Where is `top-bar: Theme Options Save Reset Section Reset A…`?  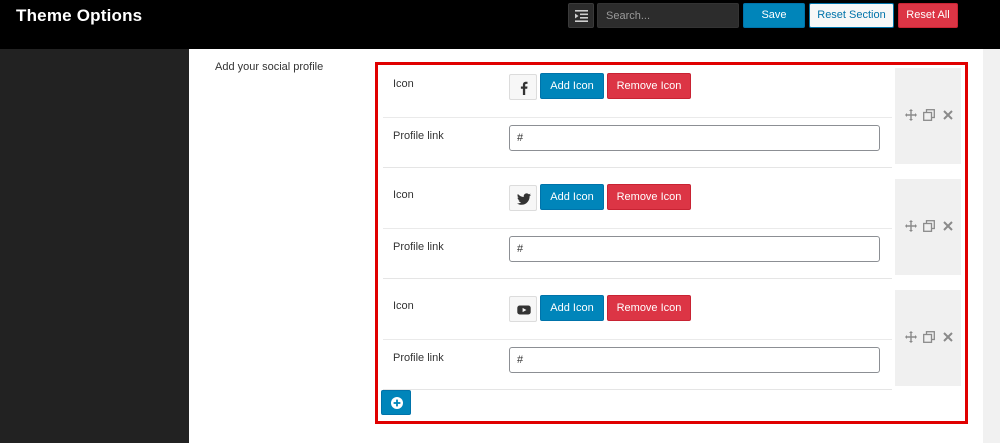 top-bar: Theme Options Save Reset Section Reset A… is located at coordinates (500, 24).